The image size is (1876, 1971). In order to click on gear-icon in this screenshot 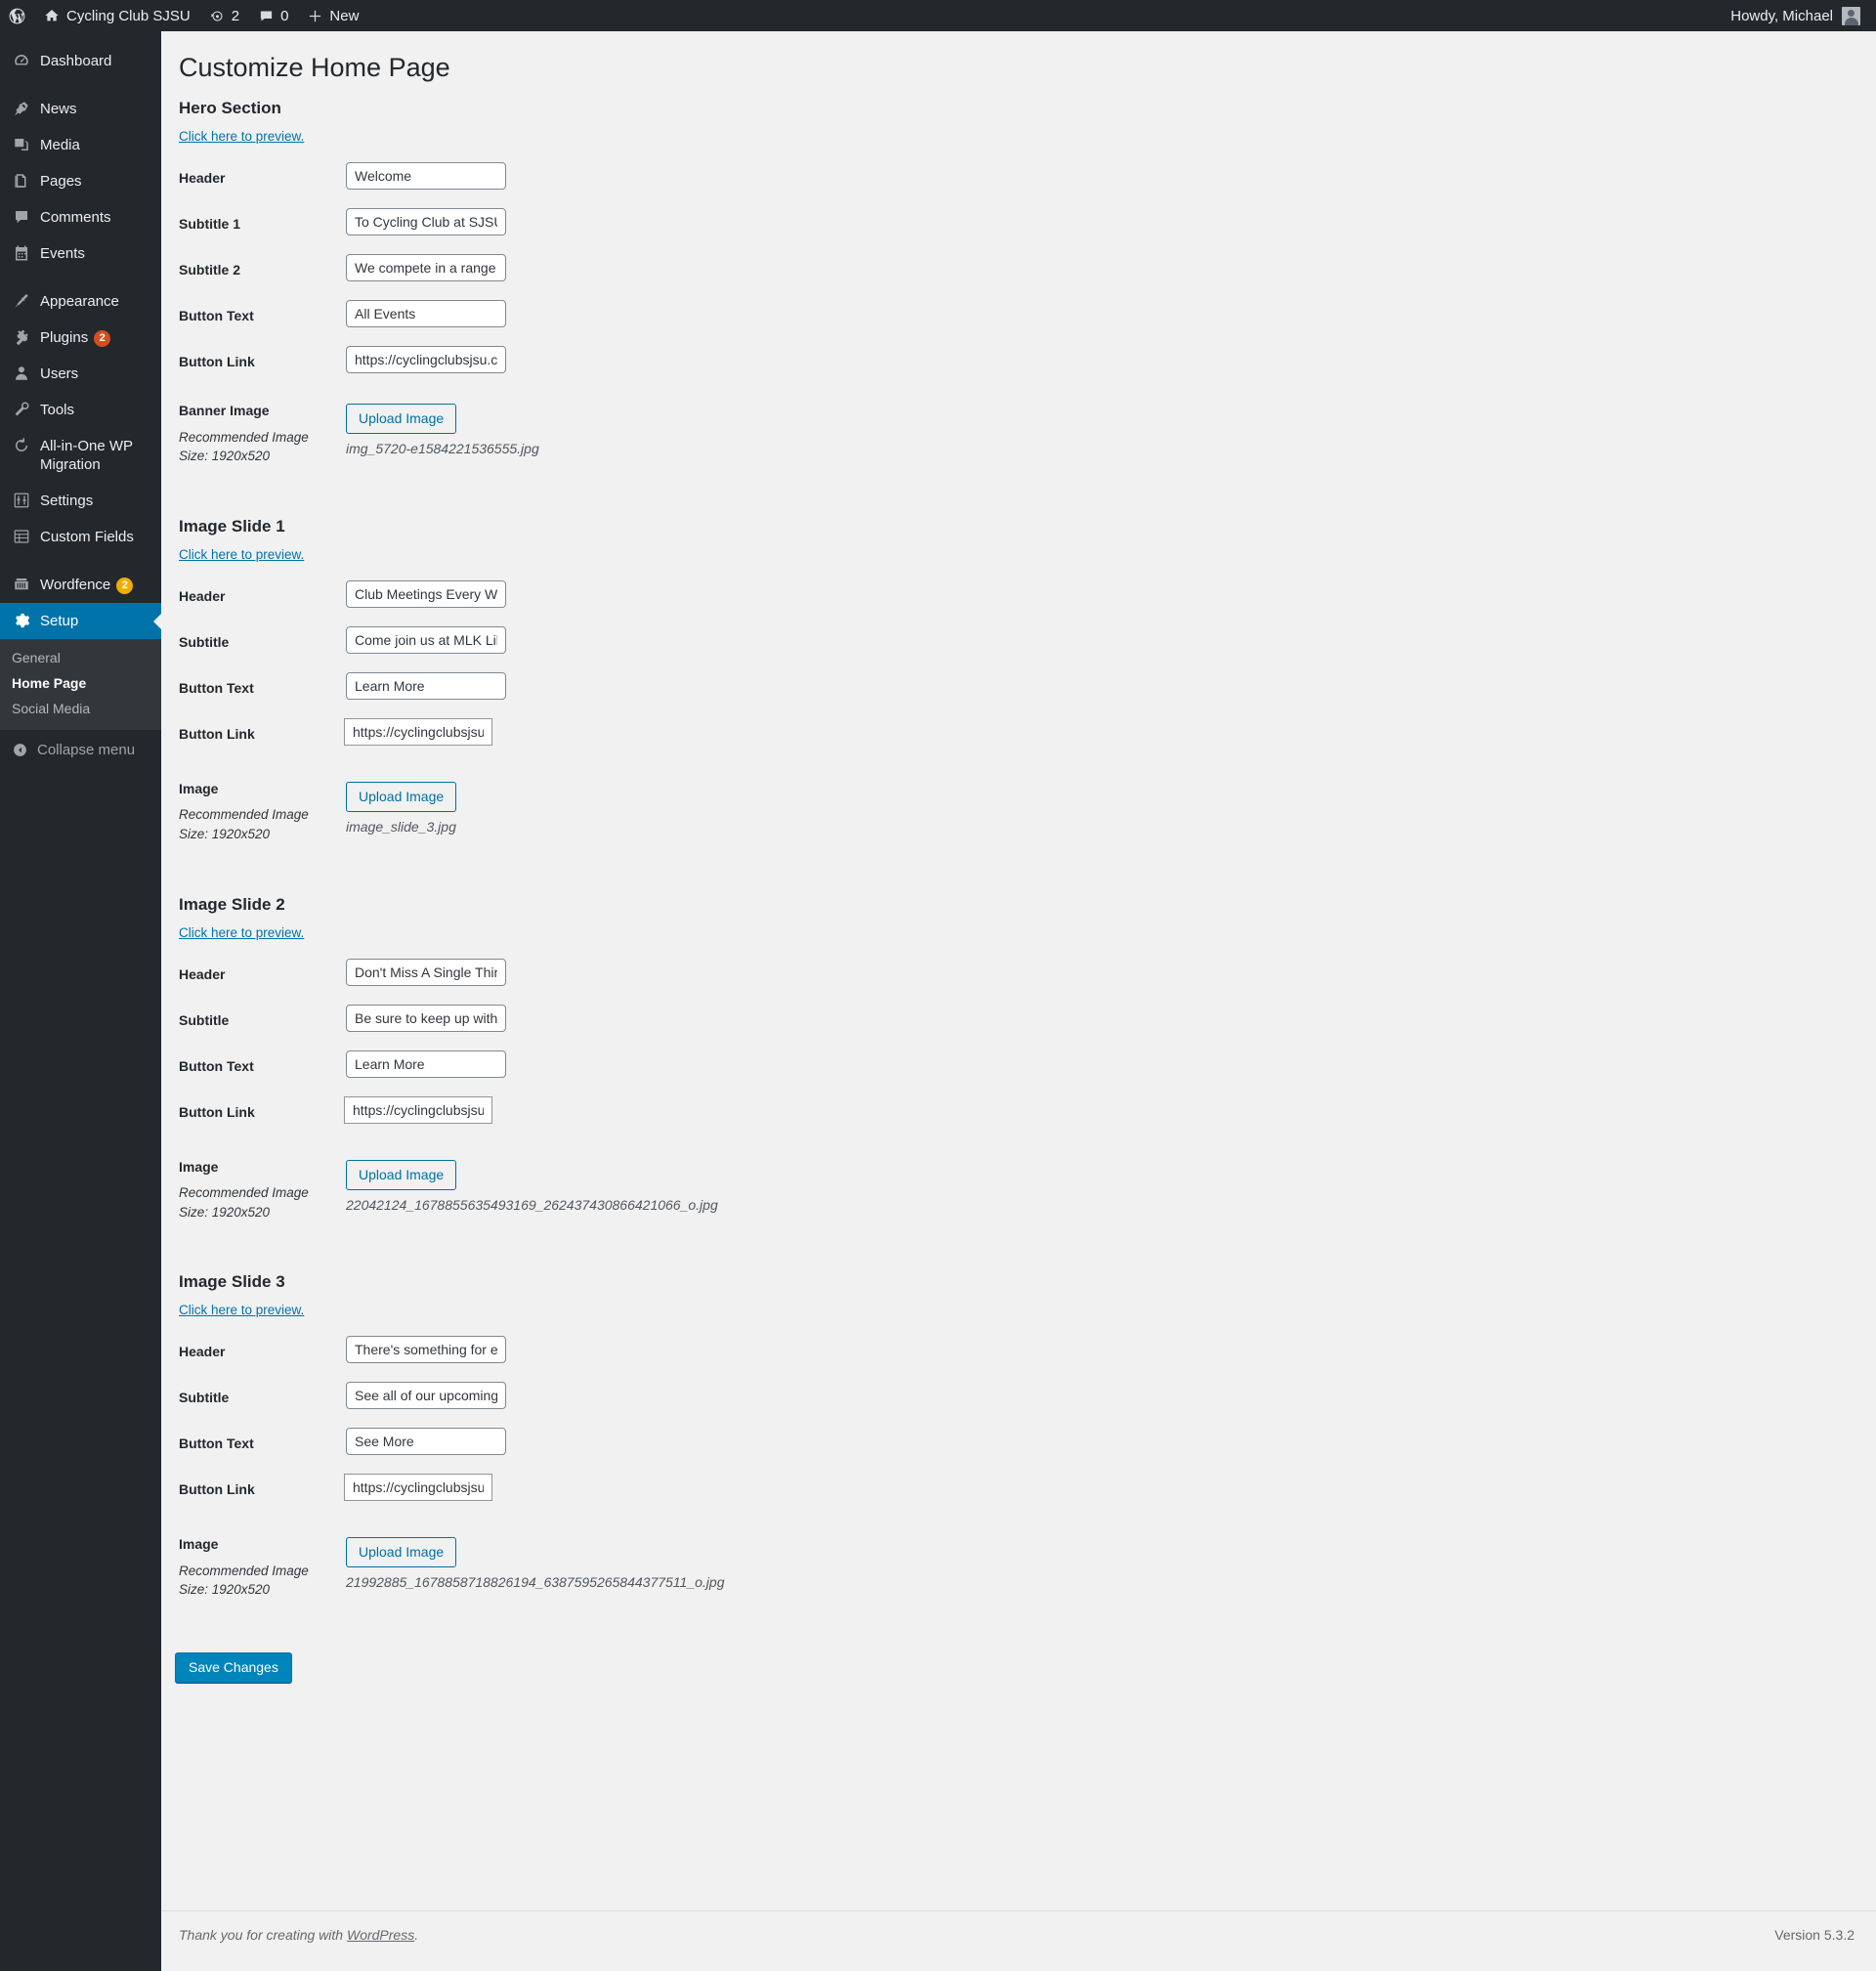, I will do `click(21, 620)`.